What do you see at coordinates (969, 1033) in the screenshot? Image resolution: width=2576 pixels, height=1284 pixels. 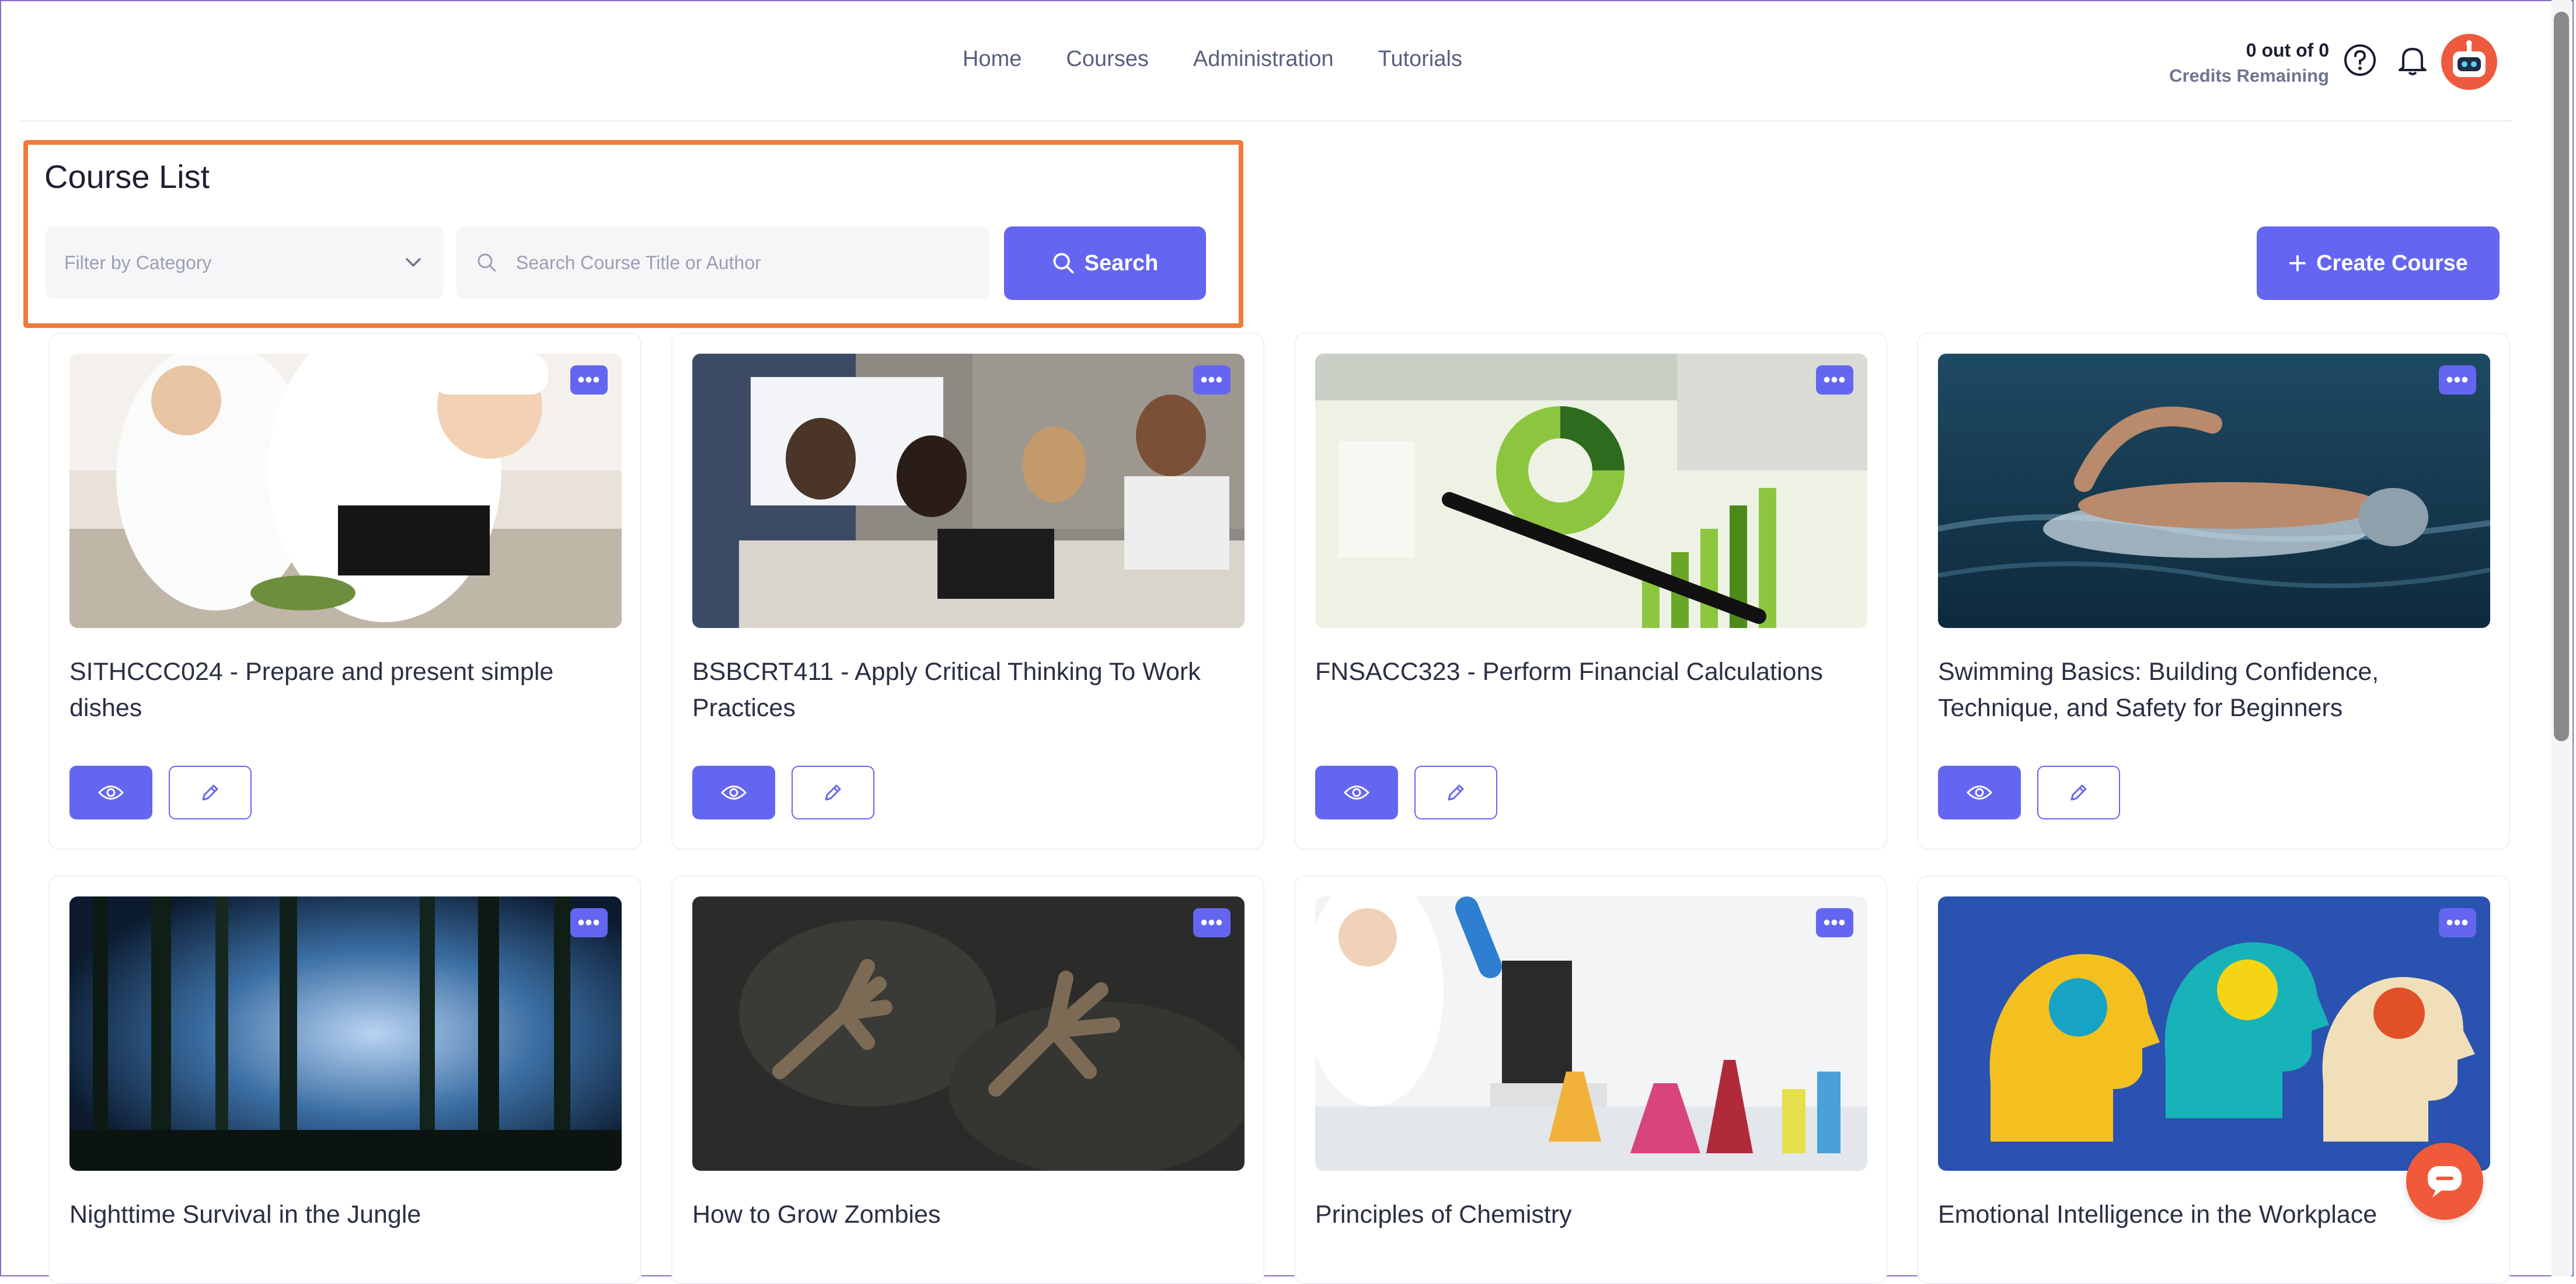 I see `course-image-zombie-hands` at bounding box center [969, 1033].